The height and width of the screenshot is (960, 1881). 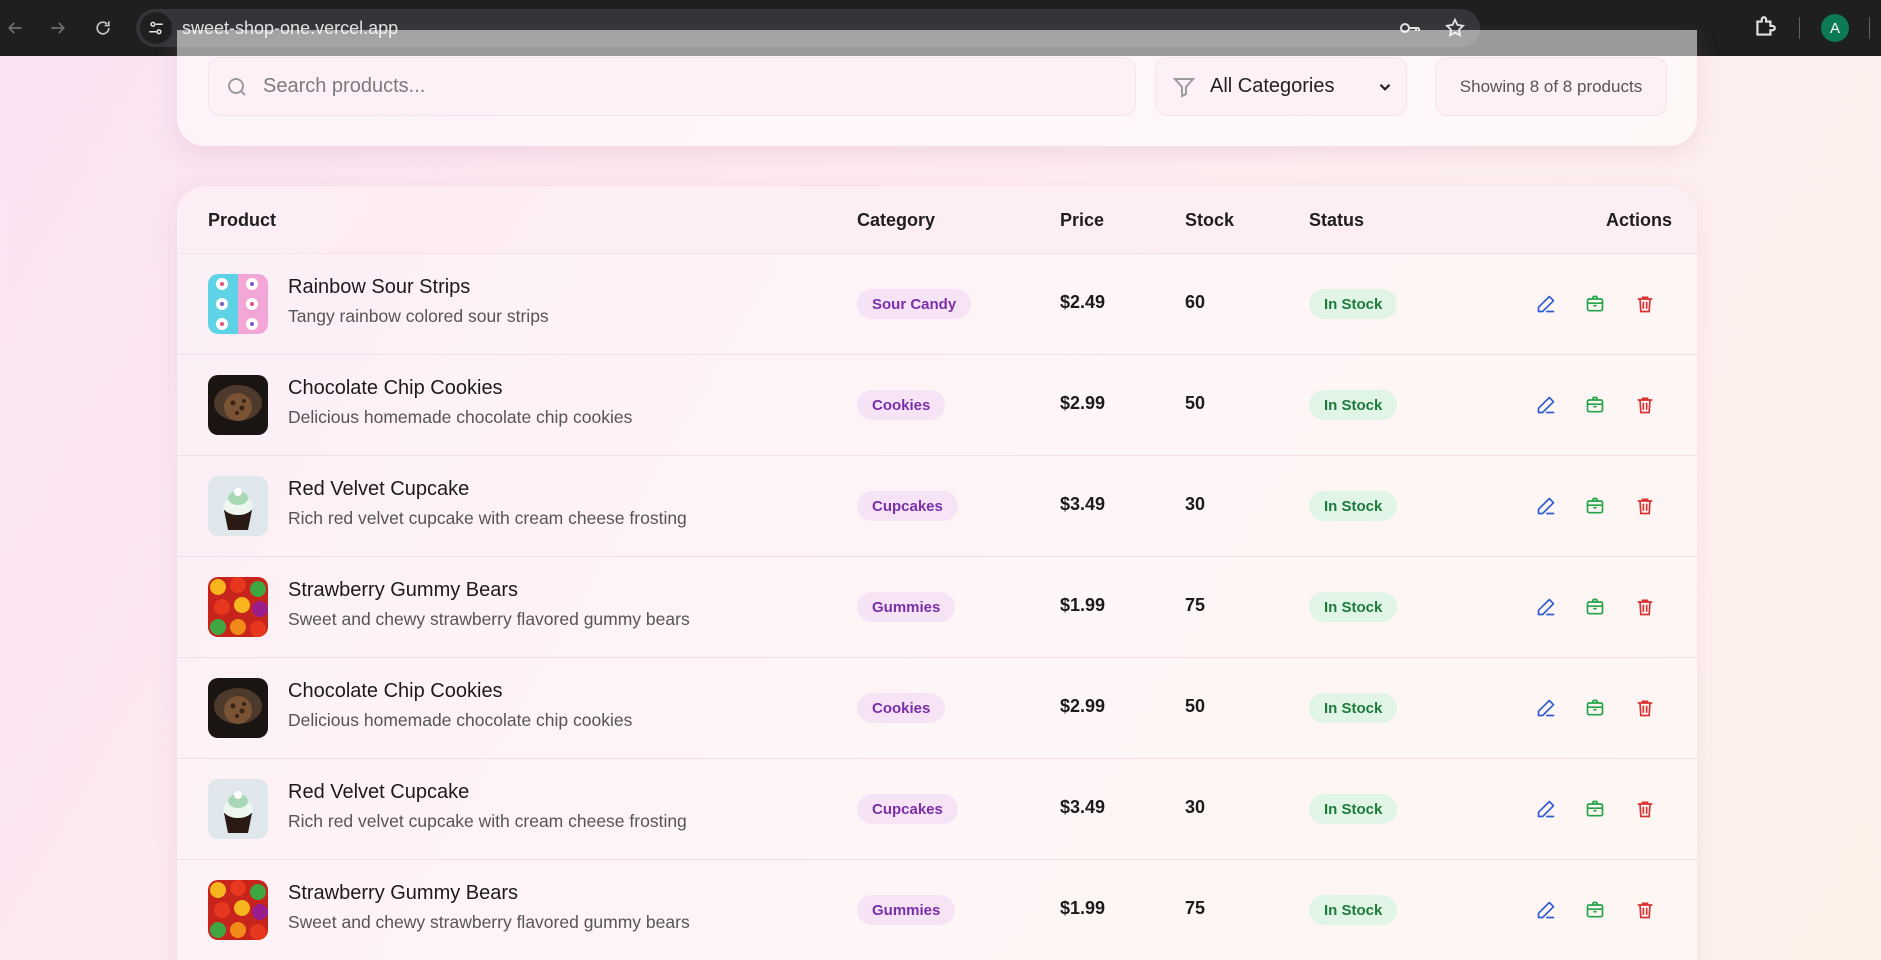 I want to click on product-name: Rainbow Sour Strips, so click(x=379, y=287).